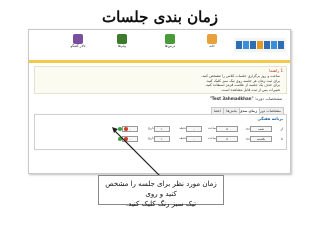  I want to click on callout-line-2: تیک سبز رنگ کلیک کنید., so click(161, 204).